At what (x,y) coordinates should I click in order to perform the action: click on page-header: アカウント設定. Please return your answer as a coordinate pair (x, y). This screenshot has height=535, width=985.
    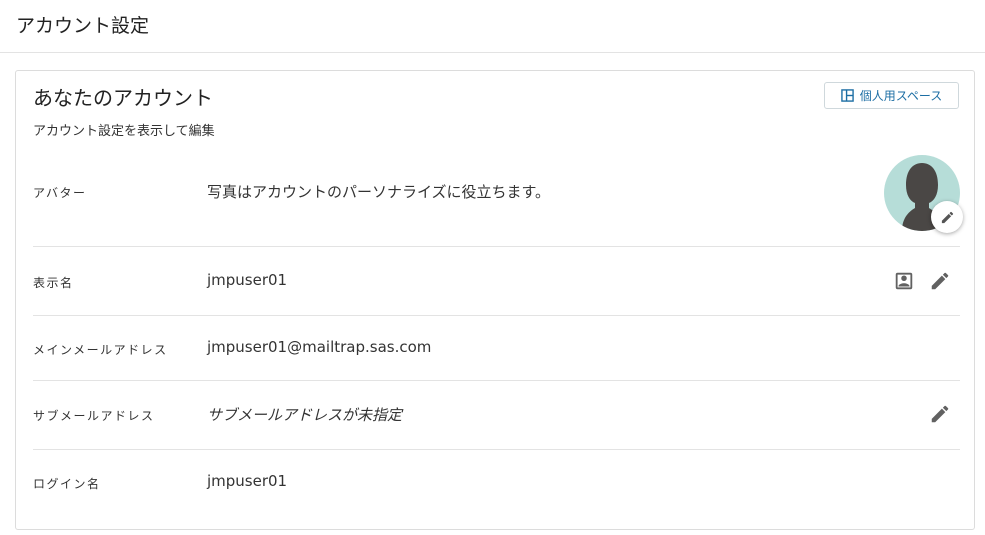
    Looking at the image, I should click on (492, 26).